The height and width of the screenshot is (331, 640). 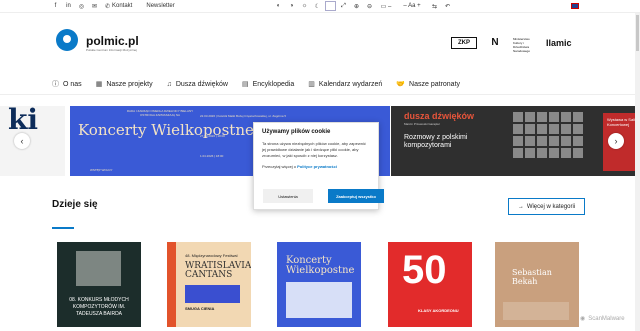 What do you see at coordinates (320, 94) in the screenshot?
I see `nav-divider` at bounding box center [320, 94].